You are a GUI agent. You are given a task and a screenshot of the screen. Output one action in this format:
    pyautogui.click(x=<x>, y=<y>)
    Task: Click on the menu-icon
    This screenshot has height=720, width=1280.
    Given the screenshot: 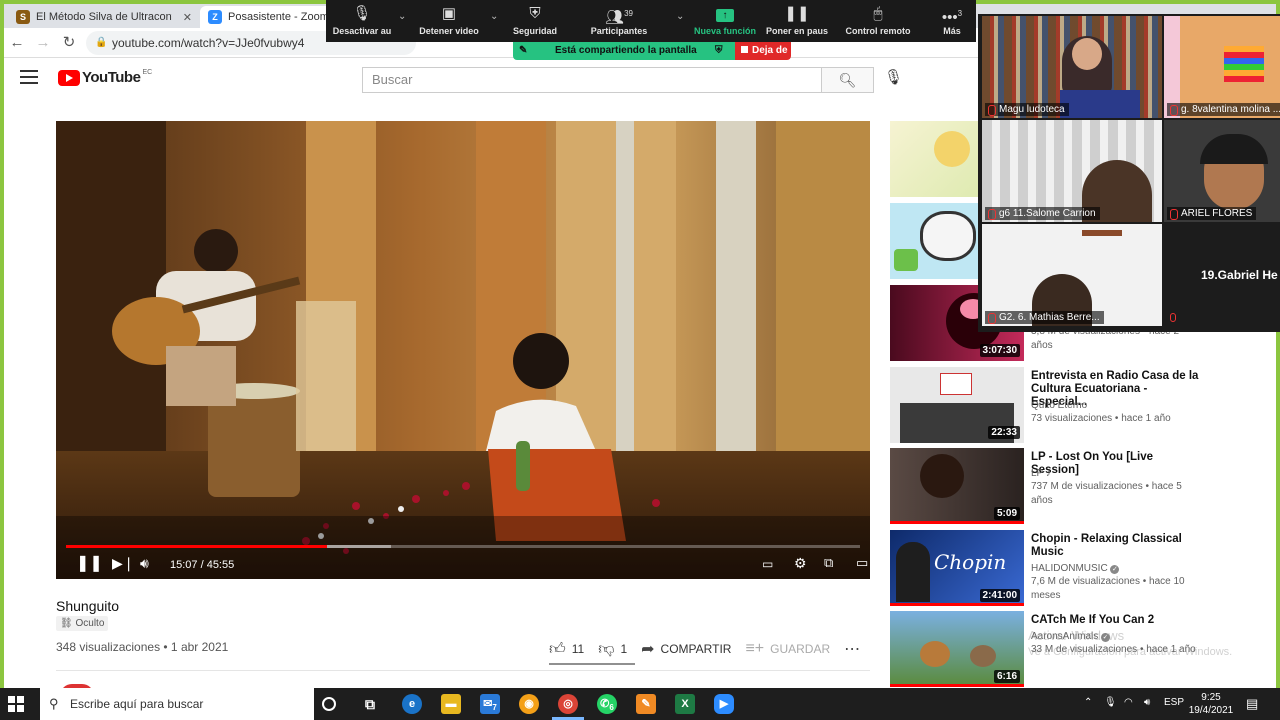 What is the action you would take?
    pyautogui.click(x=29, y=77)
    